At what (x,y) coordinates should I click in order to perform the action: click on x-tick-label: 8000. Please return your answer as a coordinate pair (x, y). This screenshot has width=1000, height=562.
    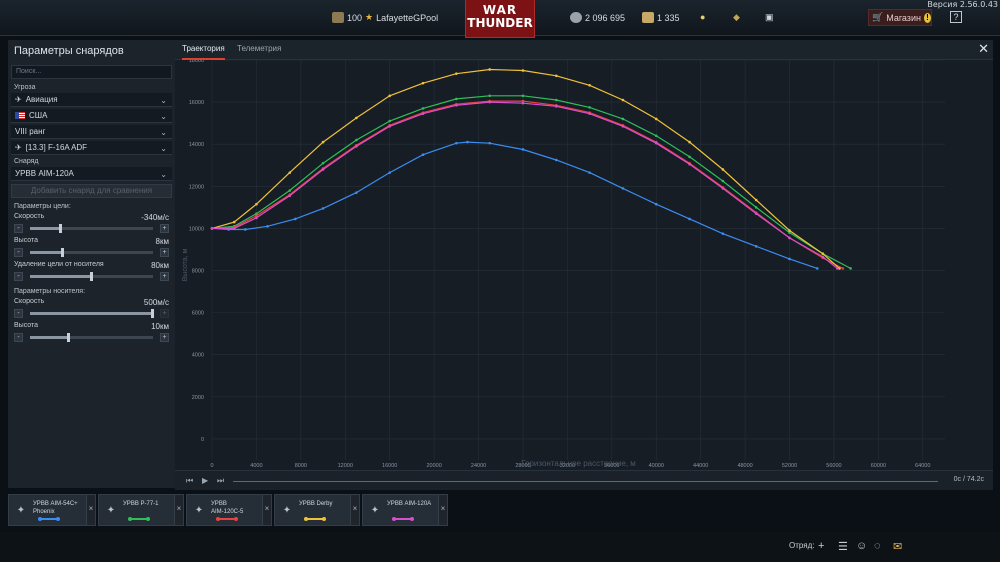
    Looking at the image, I should click on (301, 466).